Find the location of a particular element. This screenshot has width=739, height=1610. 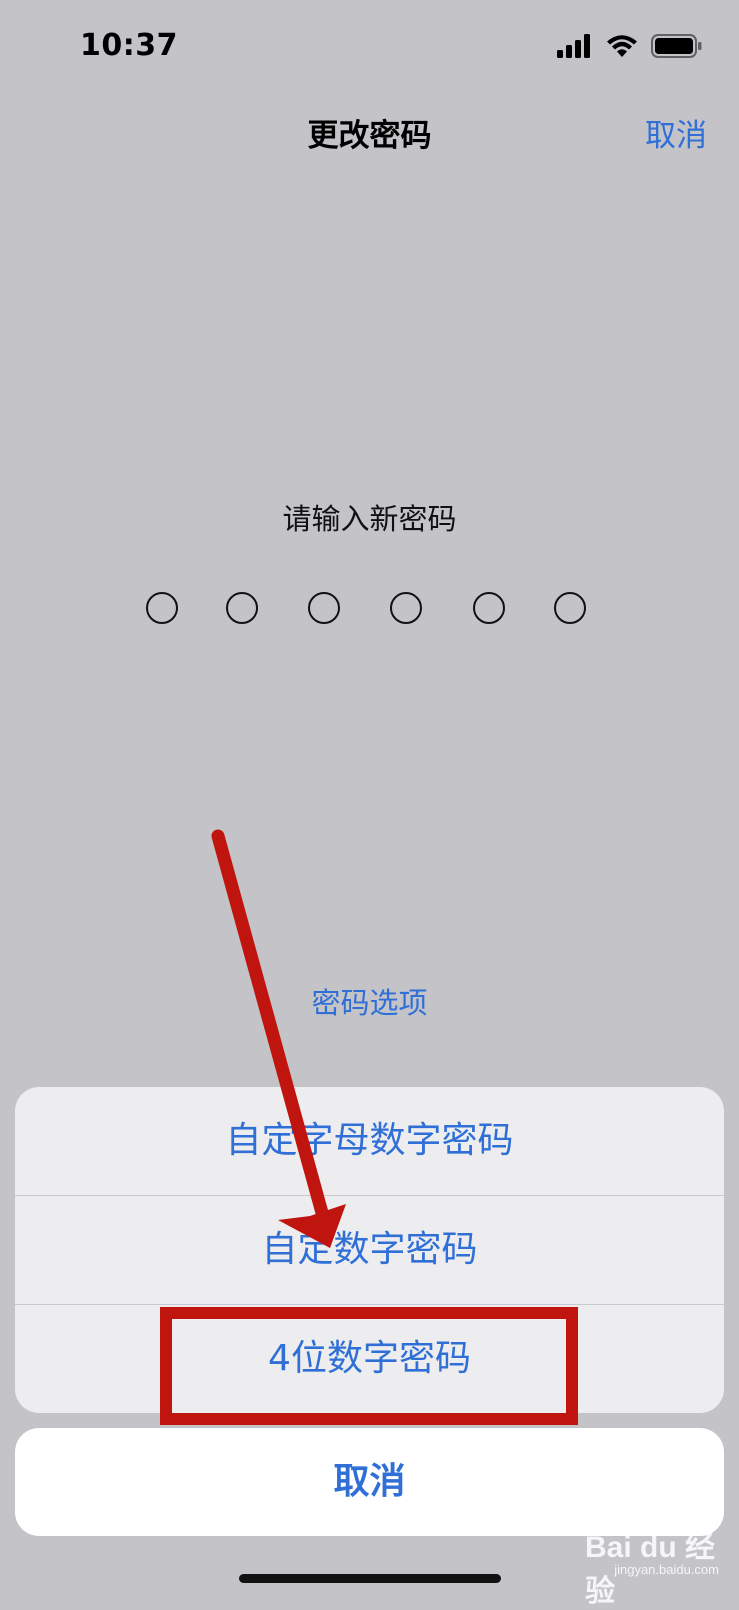

page-title: 更改密码 is located at coordinates (369, 136).